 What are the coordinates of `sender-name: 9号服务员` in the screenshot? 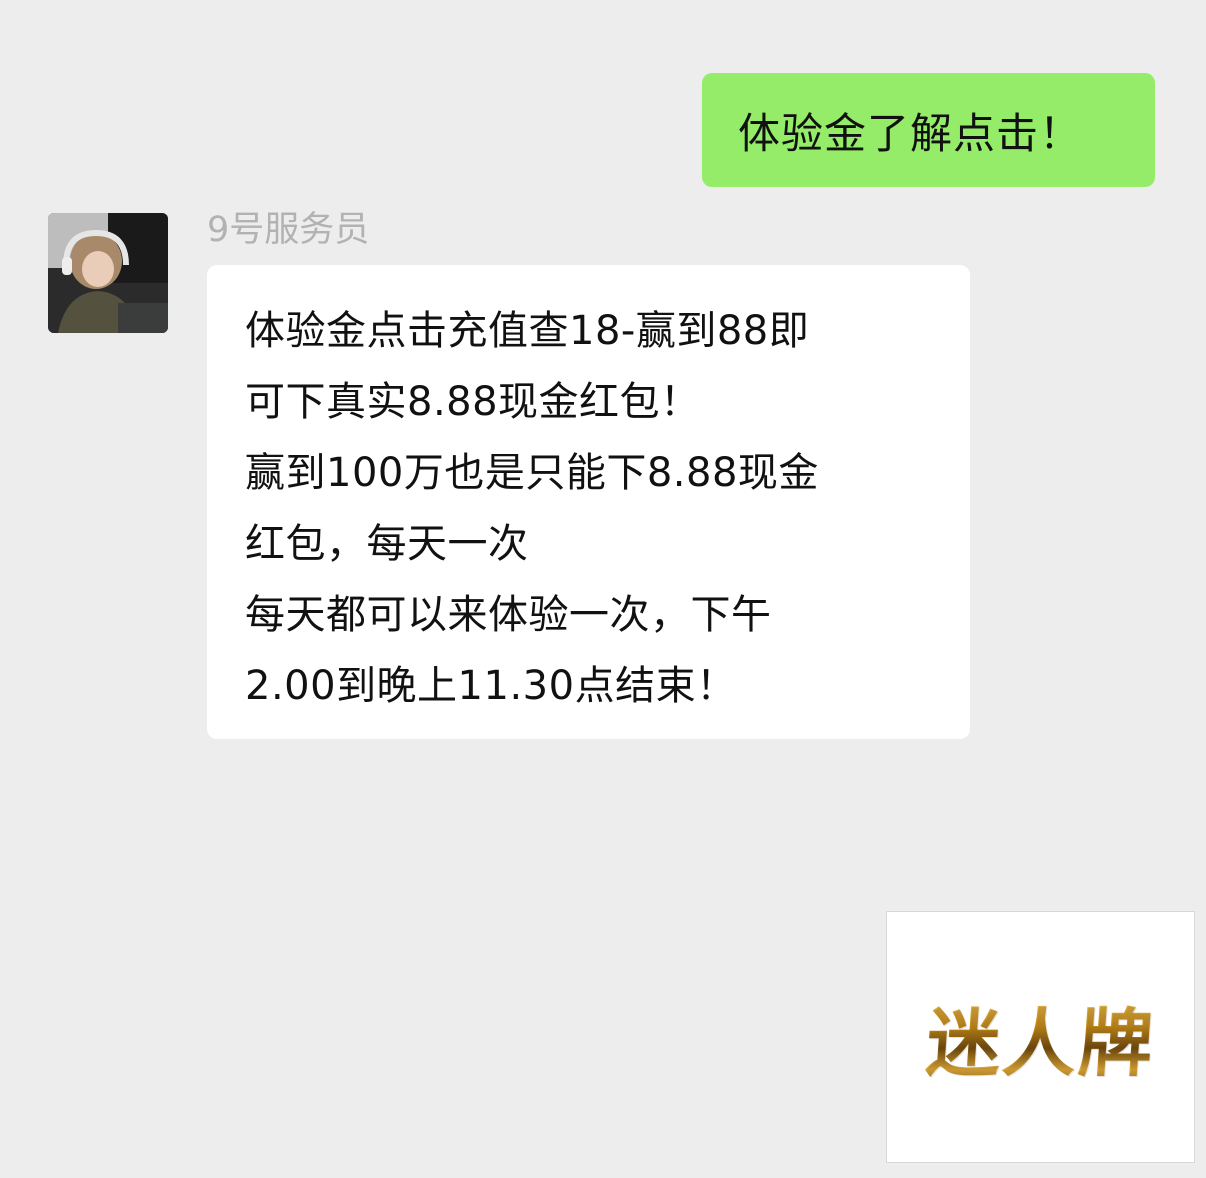 It's located at (288, 230).